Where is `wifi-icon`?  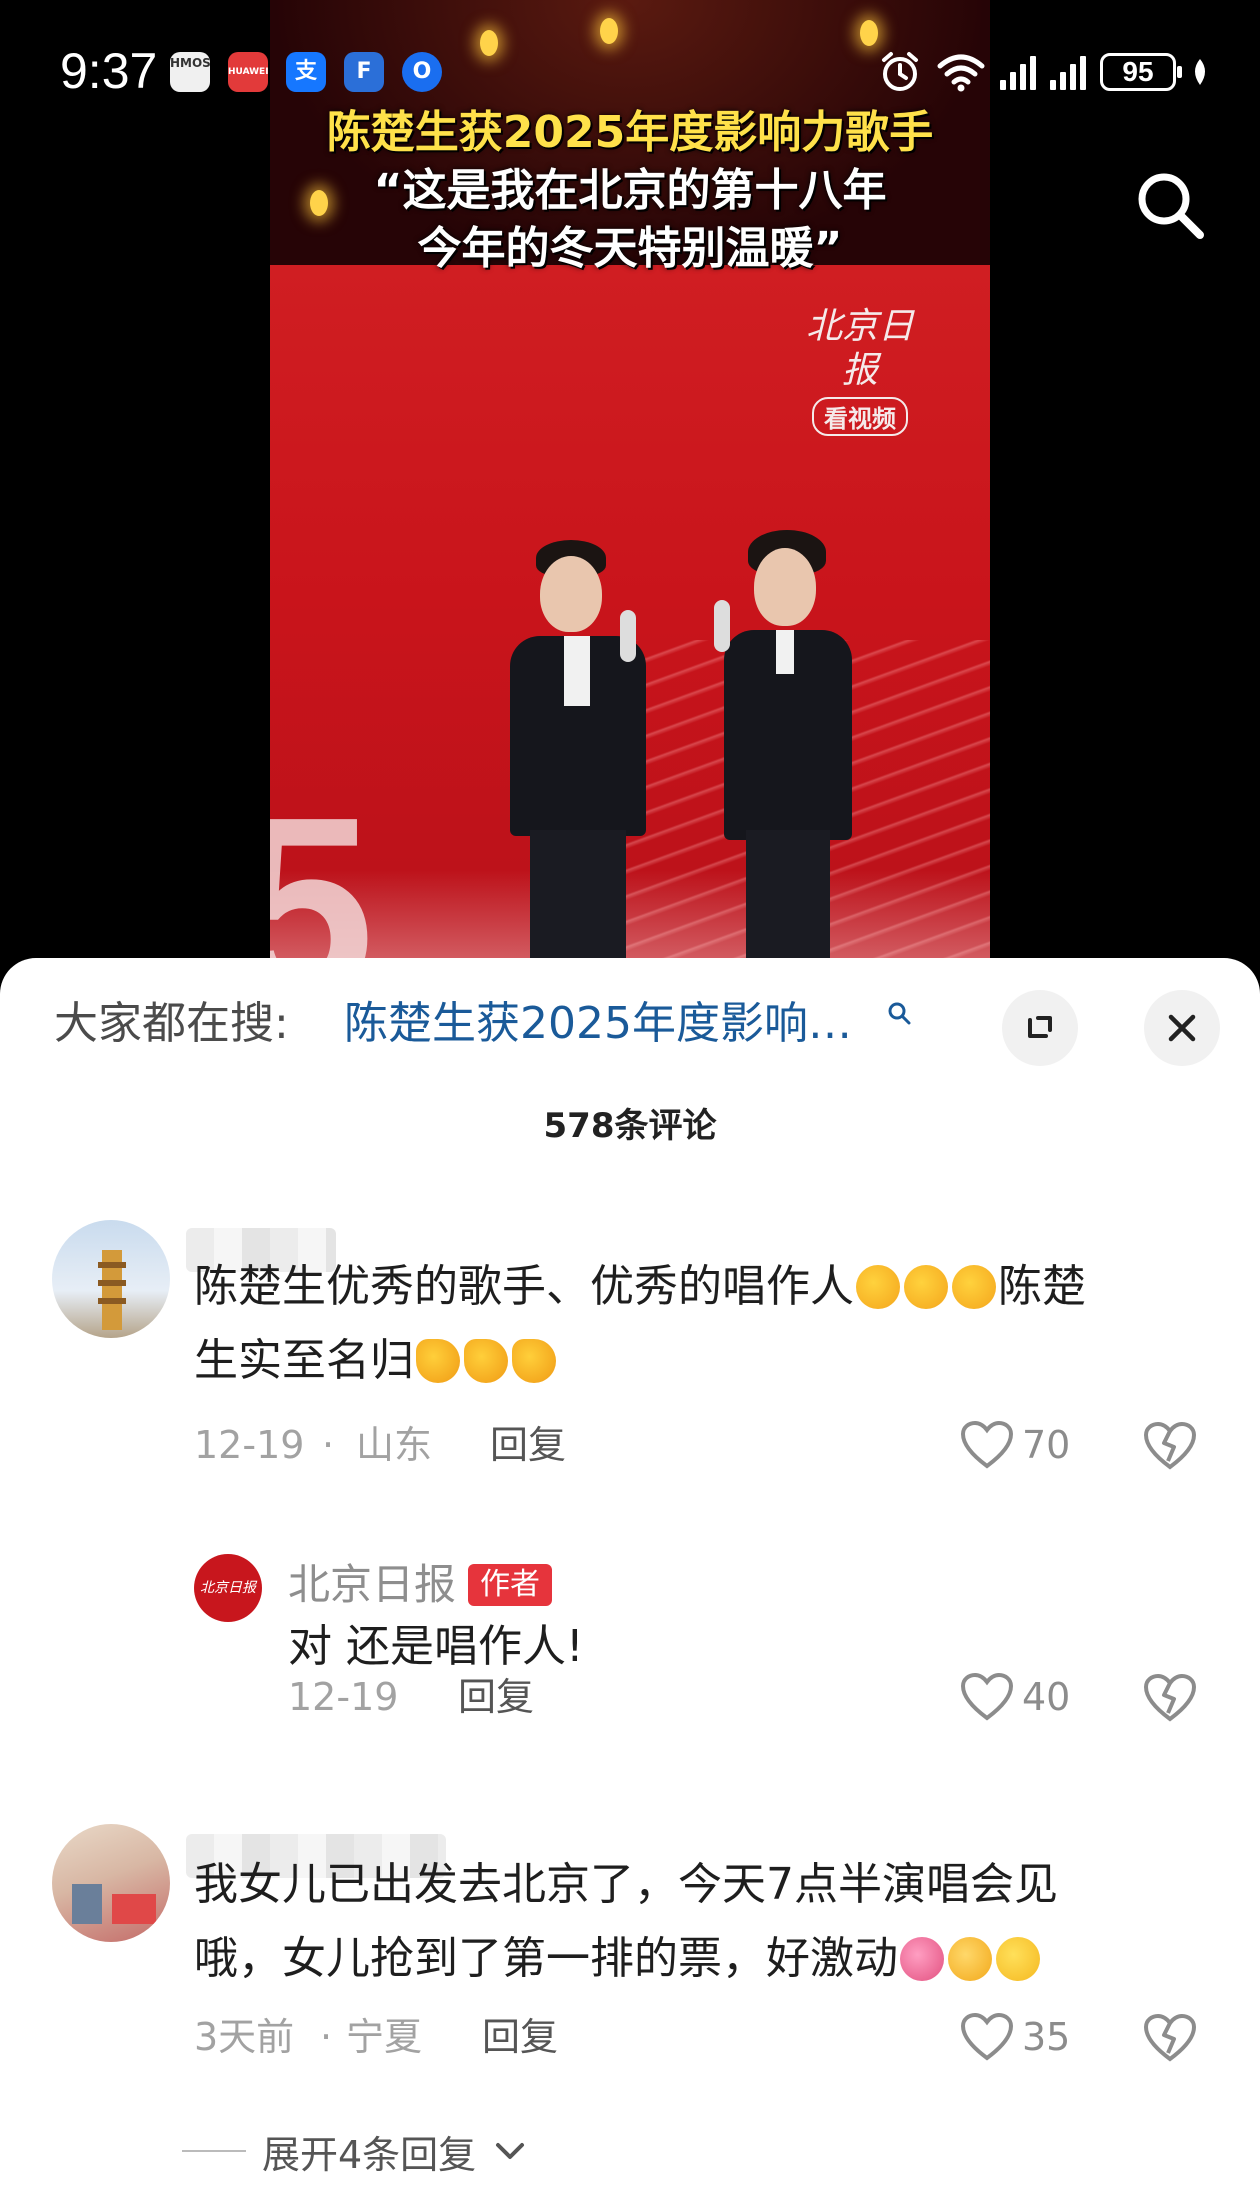 wifi-icon is located at coordinates (961, 73).